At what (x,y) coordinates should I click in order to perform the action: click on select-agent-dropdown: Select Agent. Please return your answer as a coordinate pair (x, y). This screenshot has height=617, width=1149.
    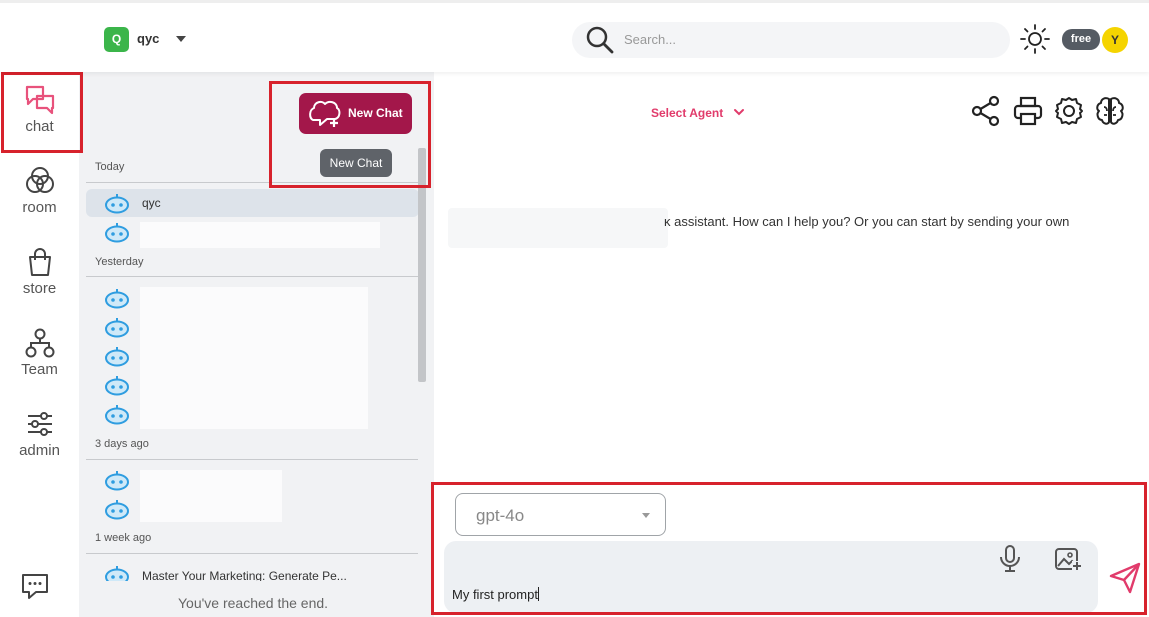
    Looking at the image, I should click on (687, 113).